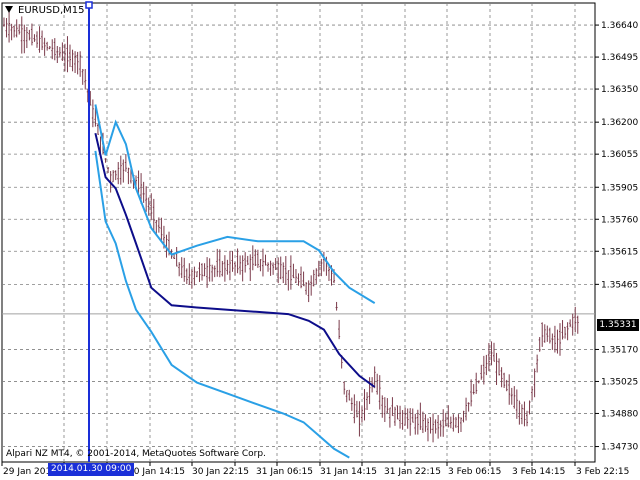 Image resolution: width=640 pixels, height=480 pixels. What do you see at coordinates (51, 10) in the screenshot?
I see `symbol-label: EURUSD,M15` at bounding box center [51, 10].